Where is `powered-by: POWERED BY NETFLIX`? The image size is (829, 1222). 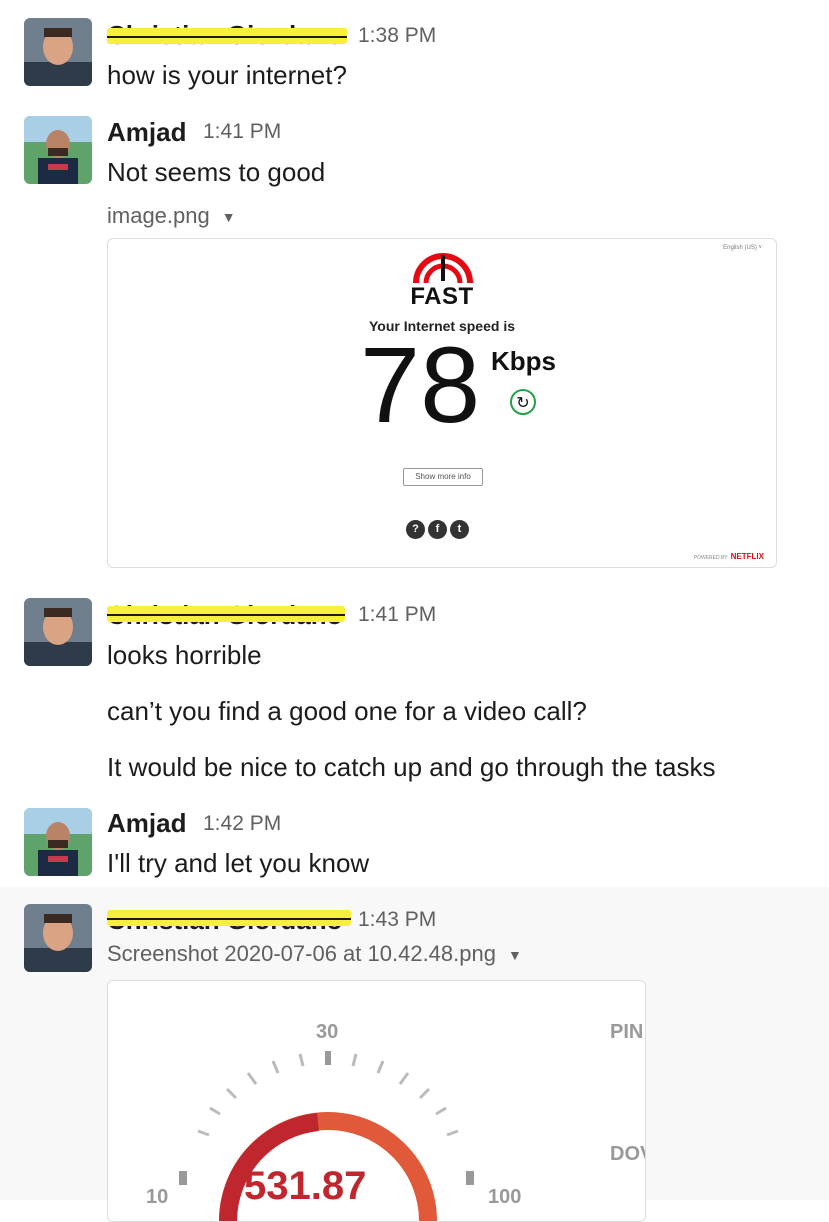
powered-by: POWERED BY NETFLIX is located at coordinates (729, 556).